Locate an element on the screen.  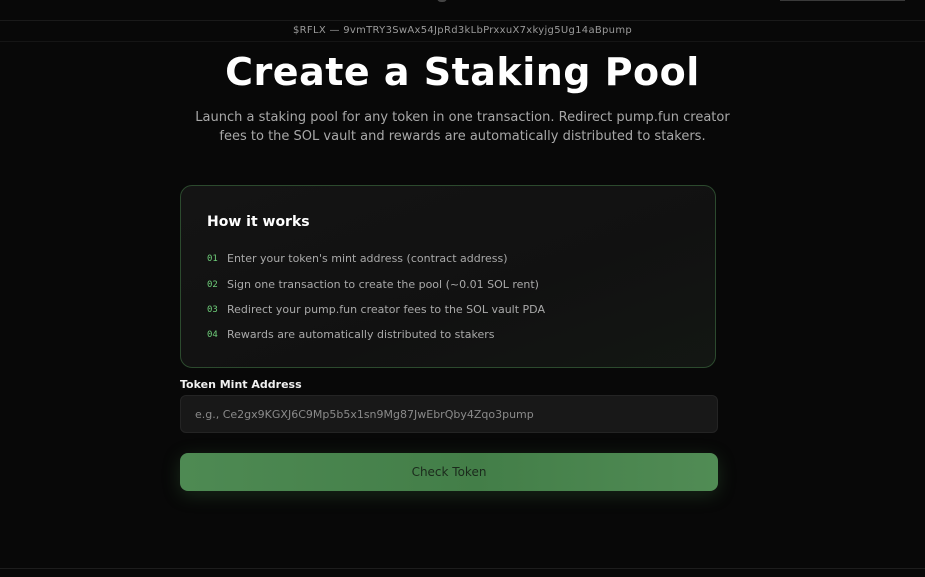
step-number: 03 is located at coordinates (212, 309).